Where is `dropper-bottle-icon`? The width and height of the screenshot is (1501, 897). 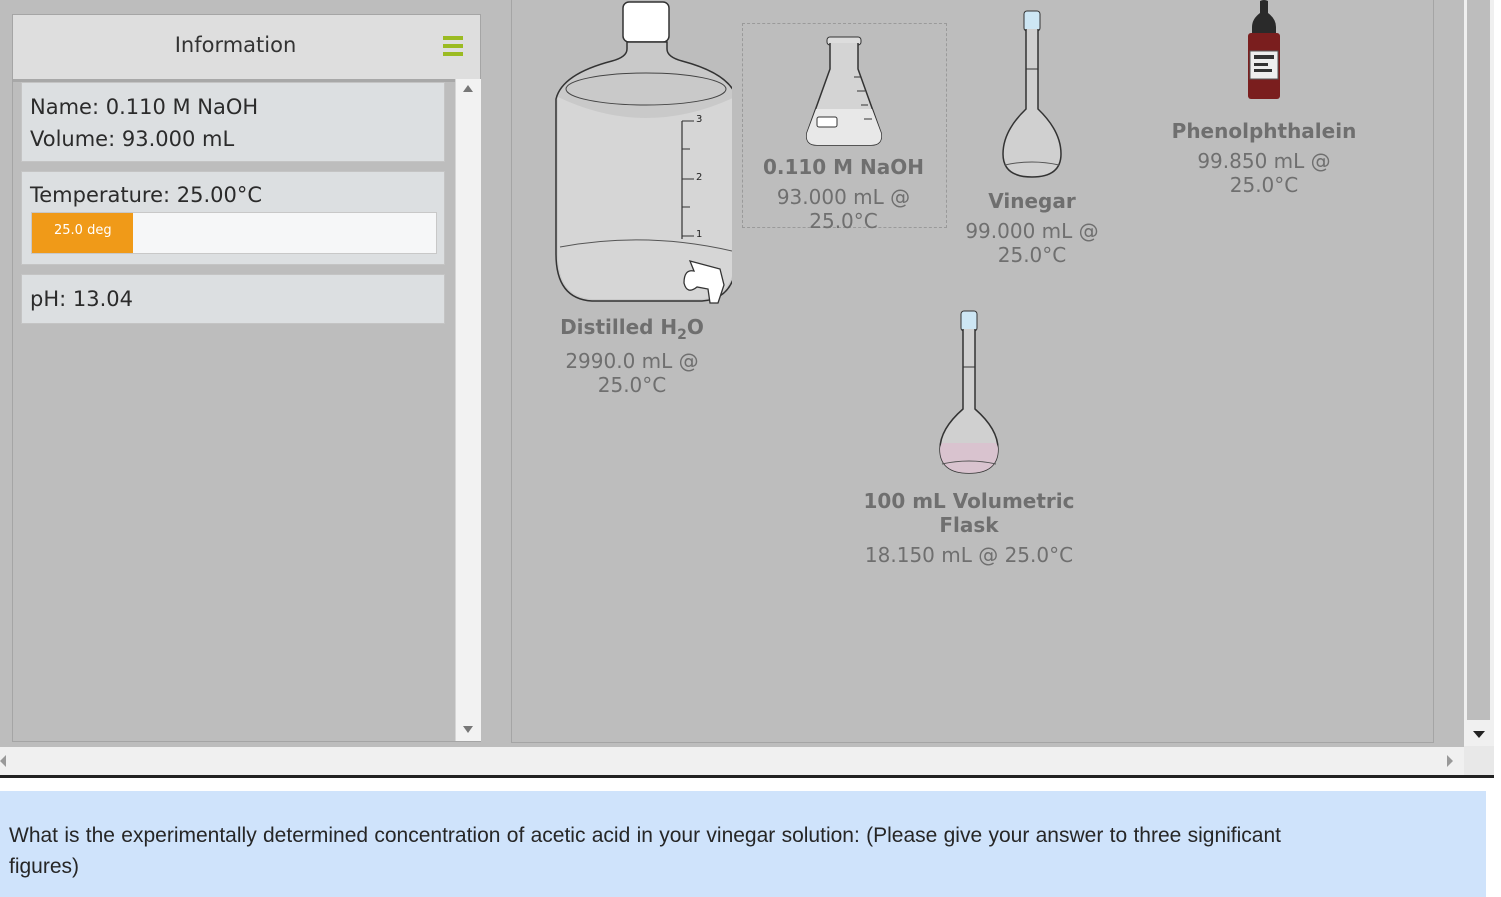 dropper-bottle-icon is located at coordinates (1264, 49).